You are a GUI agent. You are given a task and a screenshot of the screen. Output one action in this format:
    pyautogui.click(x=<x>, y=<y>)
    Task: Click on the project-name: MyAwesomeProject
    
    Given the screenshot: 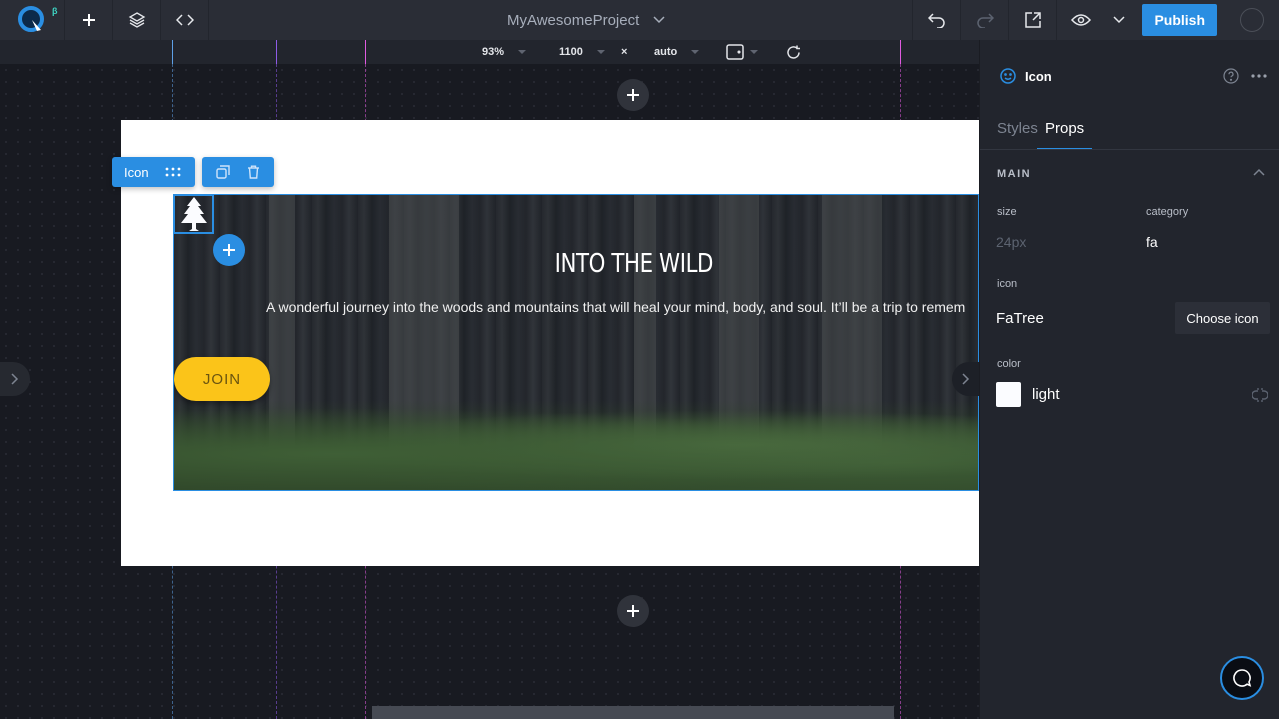 What is the action you would take?
    pyautogui.click(x=573, y=20)
    